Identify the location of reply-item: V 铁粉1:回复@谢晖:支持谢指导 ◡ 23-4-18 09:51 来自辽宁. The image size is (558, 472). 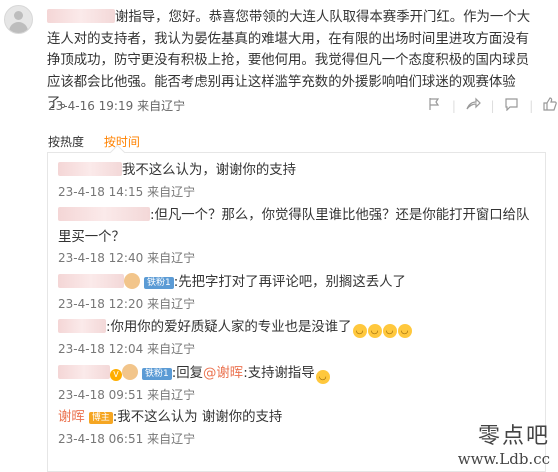
(298, 384).